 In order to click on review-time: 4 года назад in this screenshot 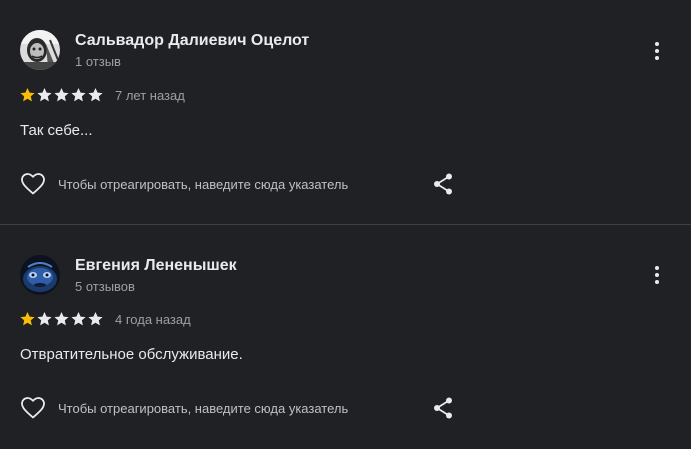, I will do `click(153, 319)`.